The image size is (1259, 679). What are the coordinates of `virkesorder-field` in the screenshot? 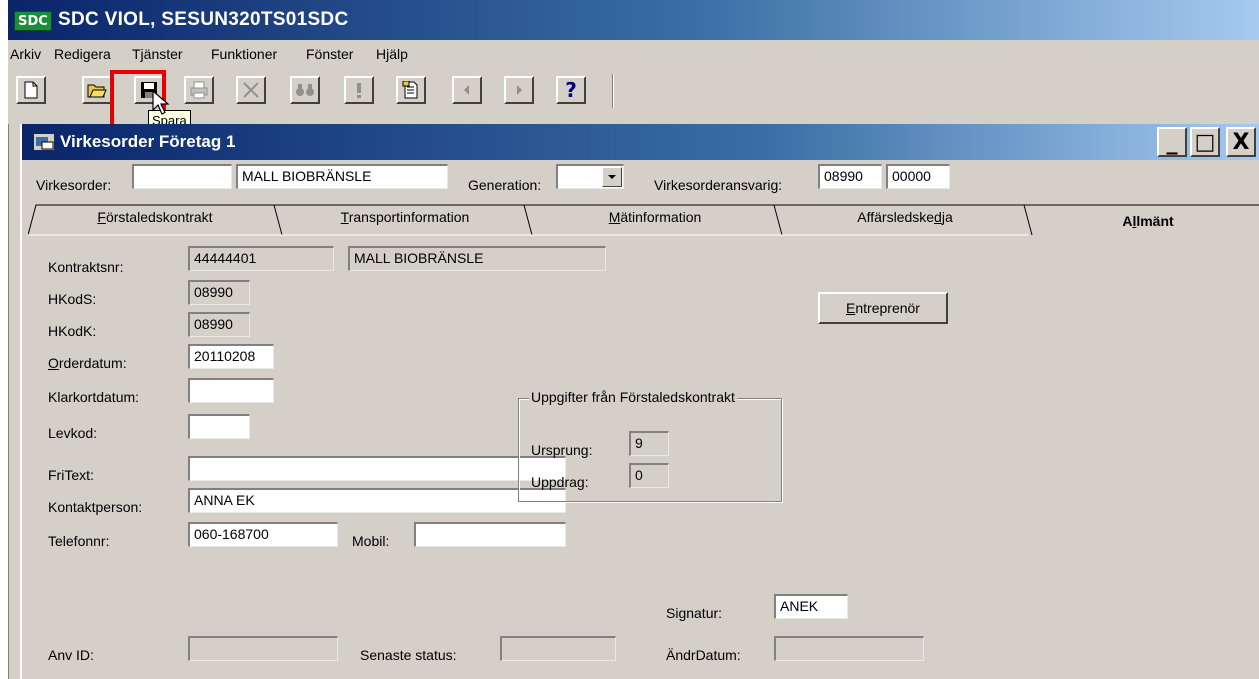 It's located at (182, 176).